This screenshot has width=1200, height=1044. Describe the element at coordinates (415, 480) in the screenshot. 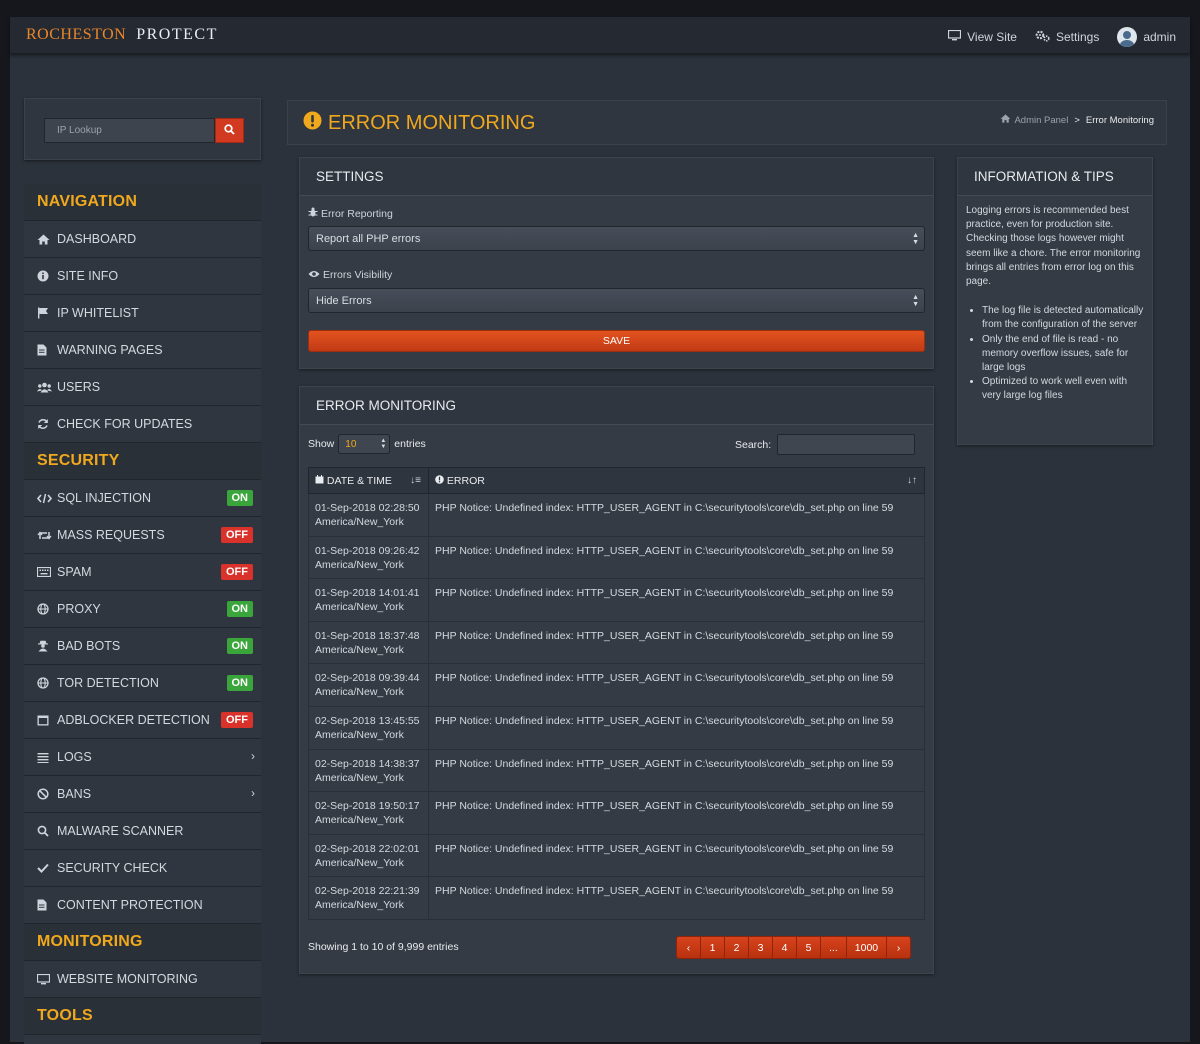

I see `sort-ascending-icon: ↓≡` at that location.